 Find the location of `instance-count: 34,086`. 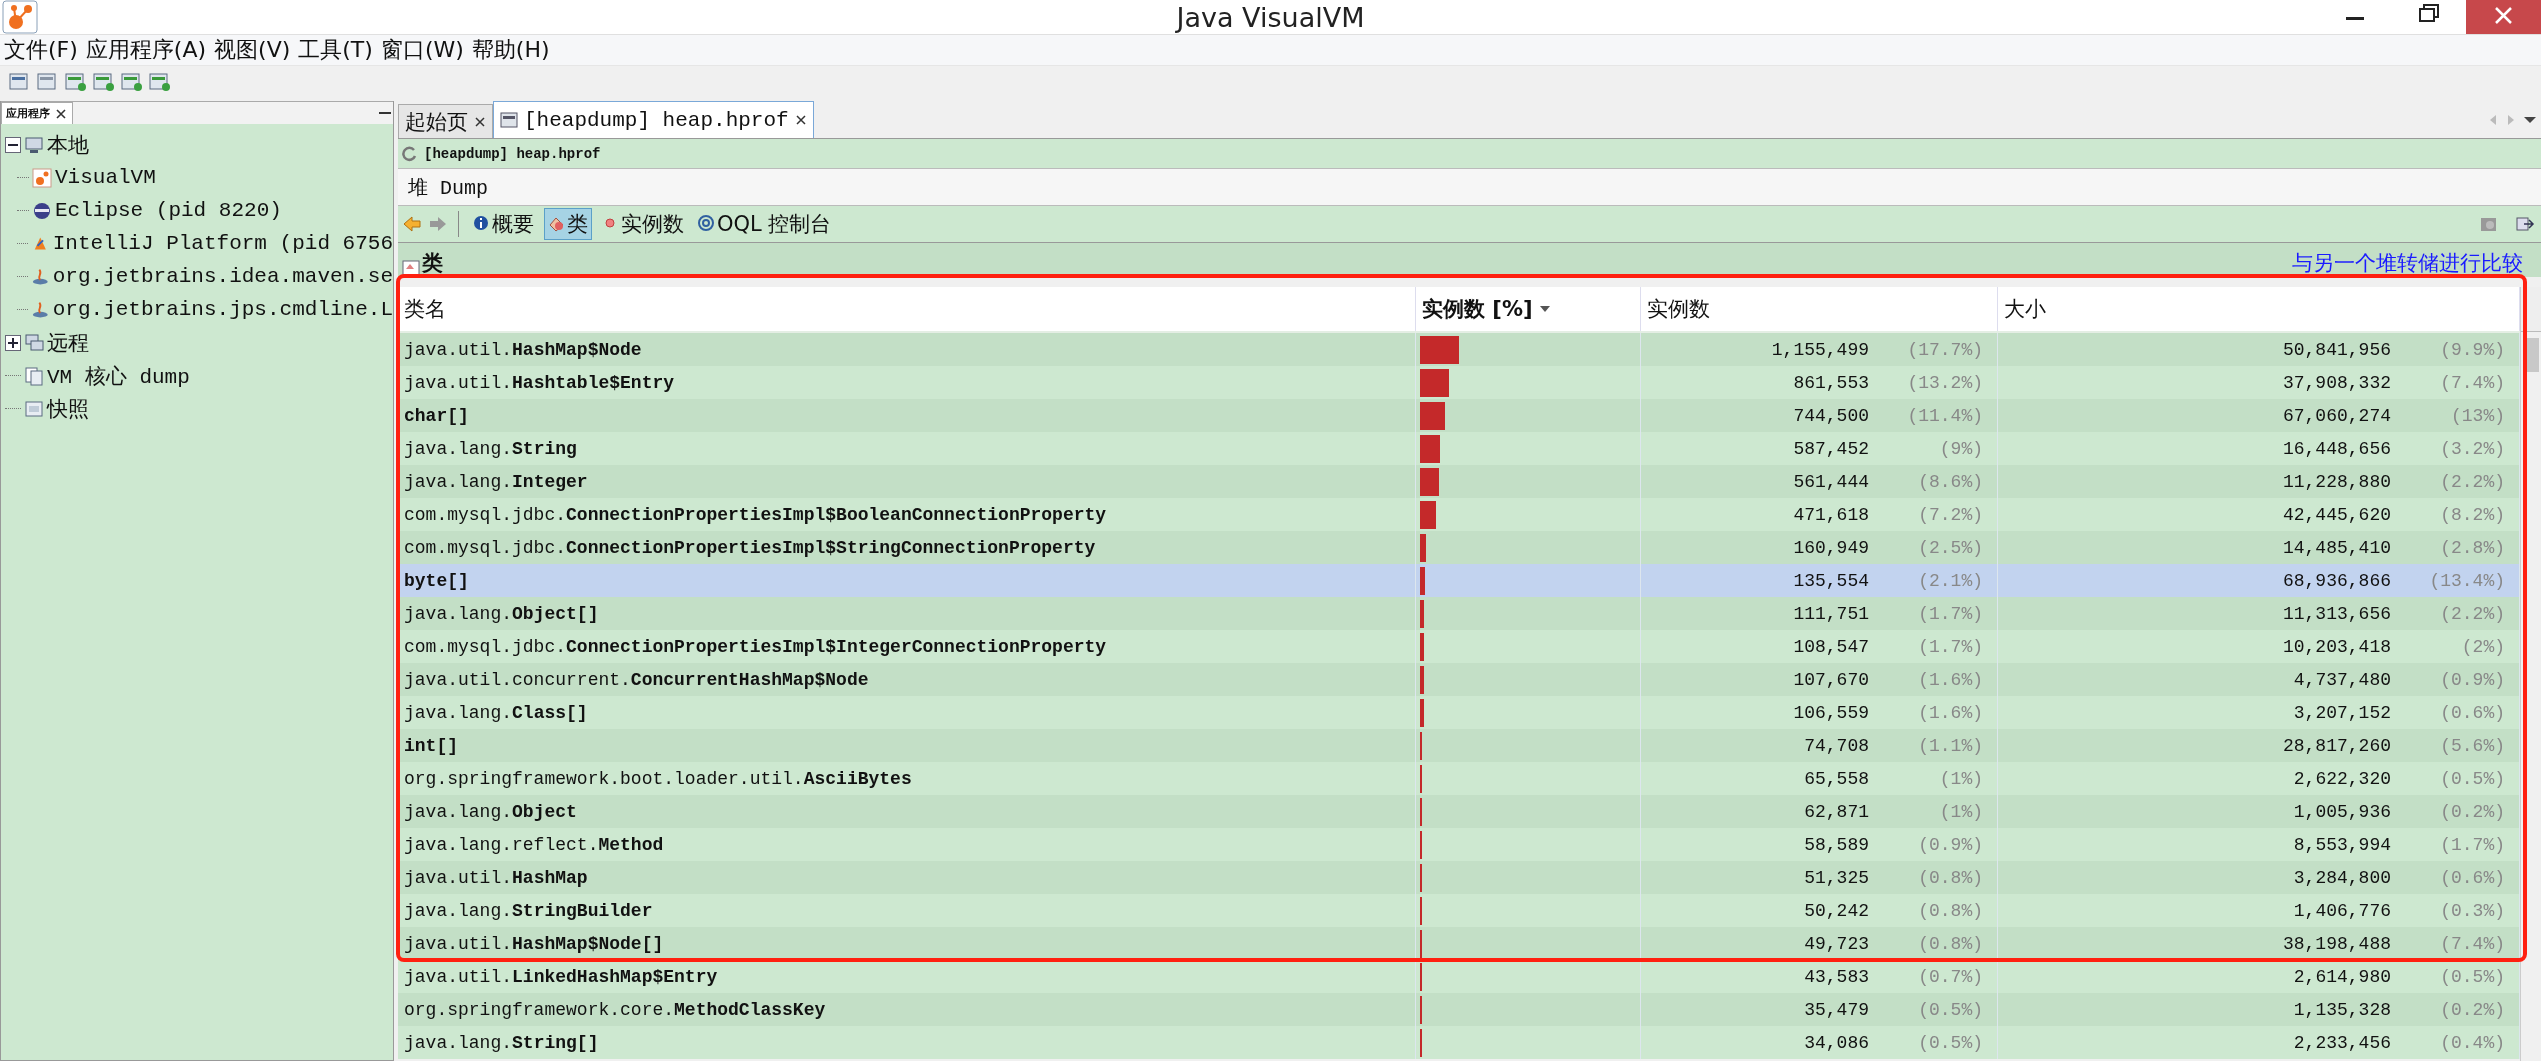

instance-count: 34,086 is located at coordinates (1836, 1042).